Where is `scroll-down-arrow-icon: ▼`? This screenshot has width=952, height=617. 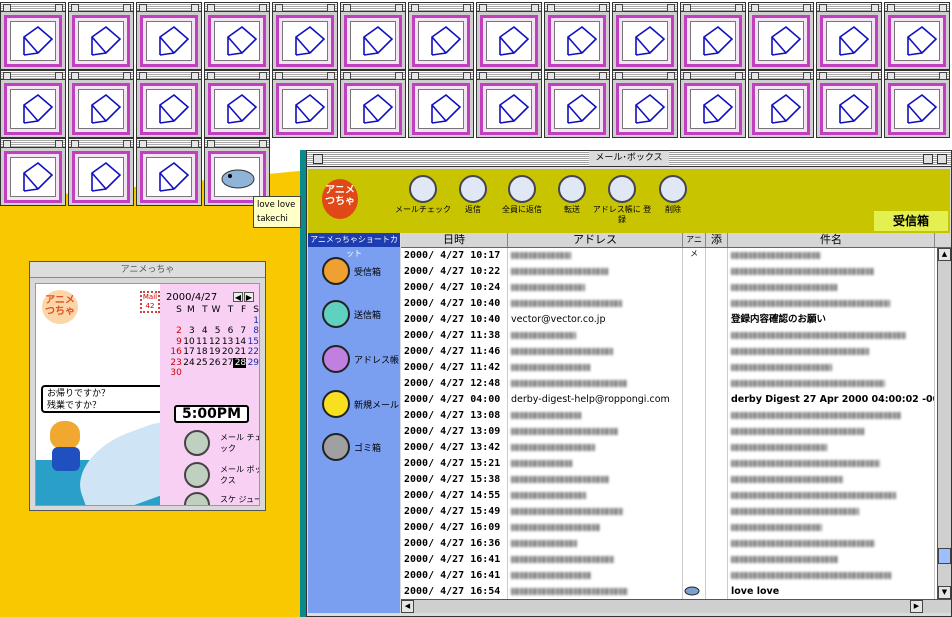 scroll-down-arrow-icon: ▼ is located at coordinates (944, 592).